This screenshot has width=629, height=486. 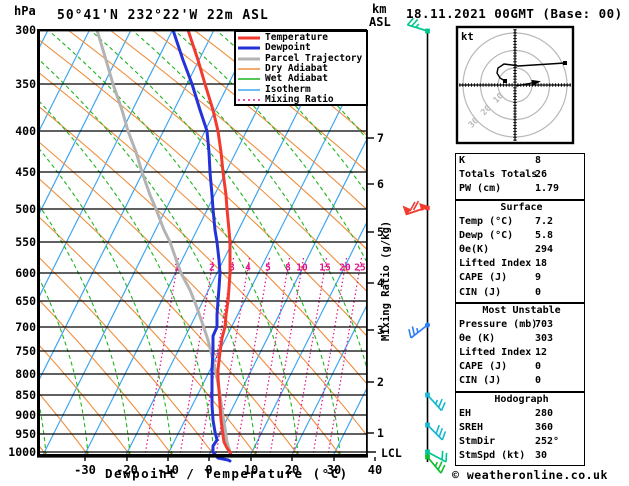 What do you see at coordinates (325, 268) in the screenshot?
I see `mixing-ratio-label: 15` at bounding box center [325, 268].